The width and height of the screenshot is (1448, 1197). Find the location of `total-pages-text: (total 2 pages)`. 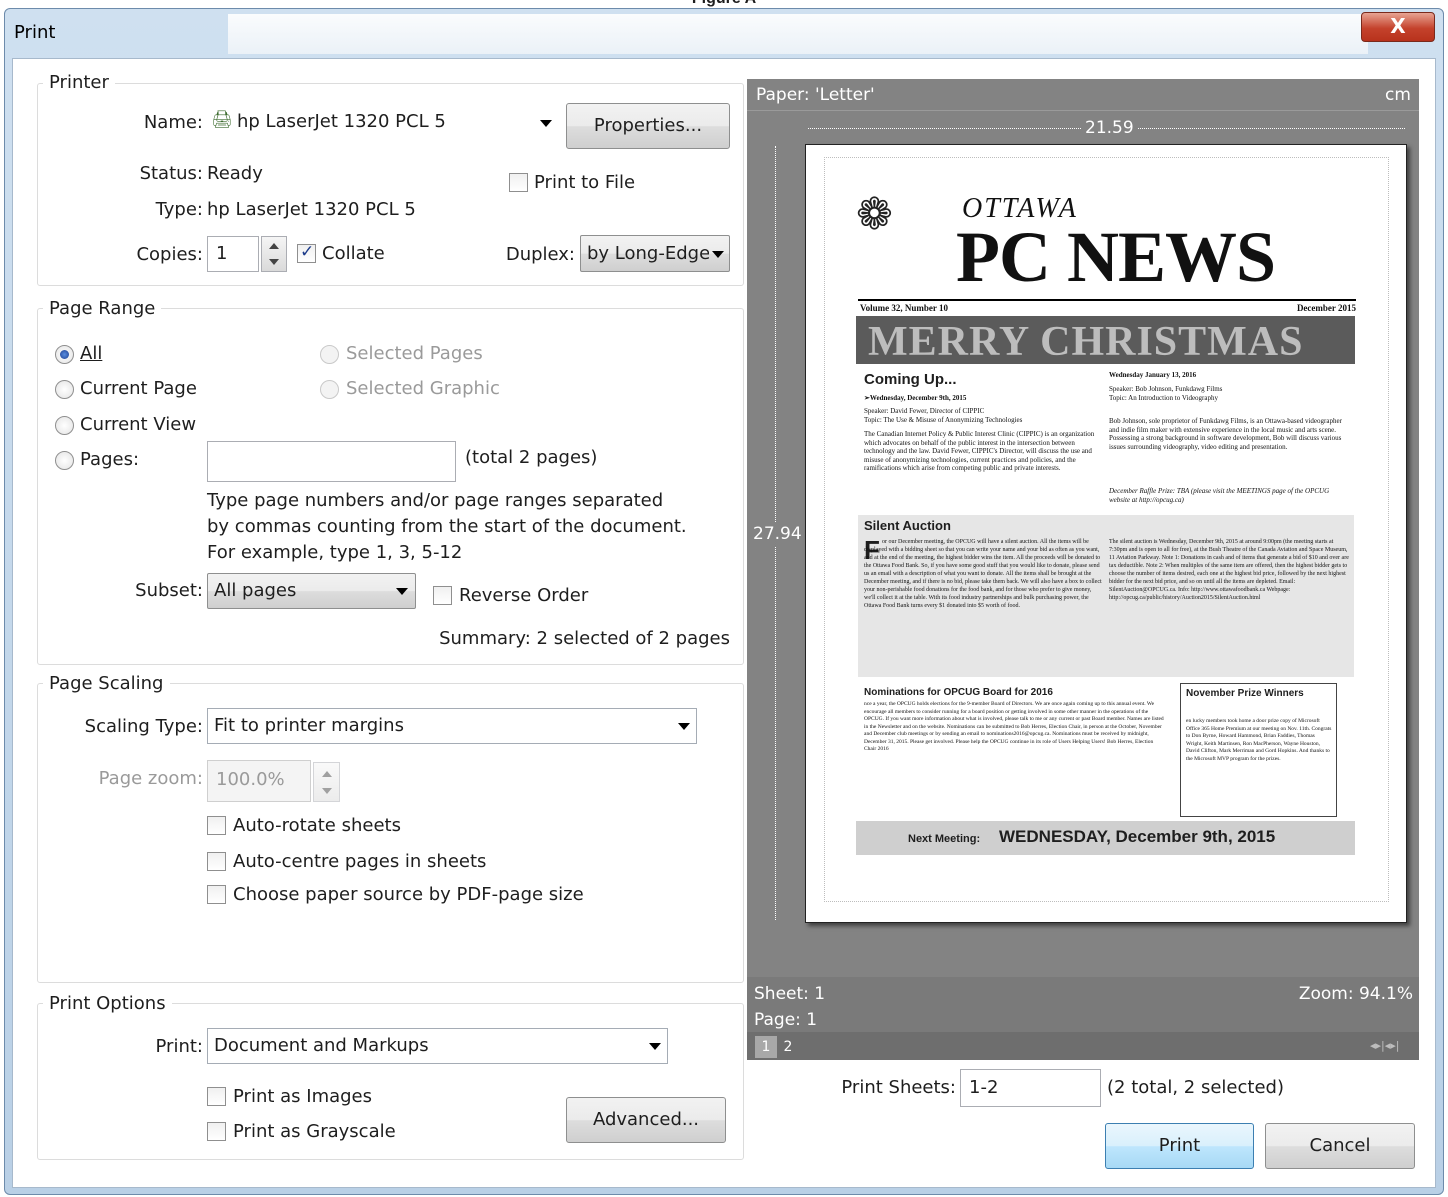

total-pages-text: (total 2 pages) is located at coordinates (531, 457).